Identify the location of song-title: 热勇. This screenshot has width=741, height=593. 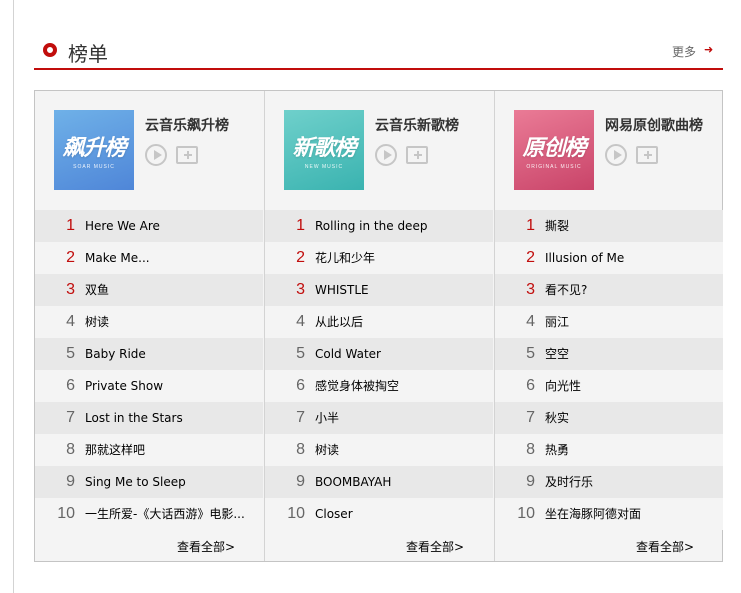
(627, 450).